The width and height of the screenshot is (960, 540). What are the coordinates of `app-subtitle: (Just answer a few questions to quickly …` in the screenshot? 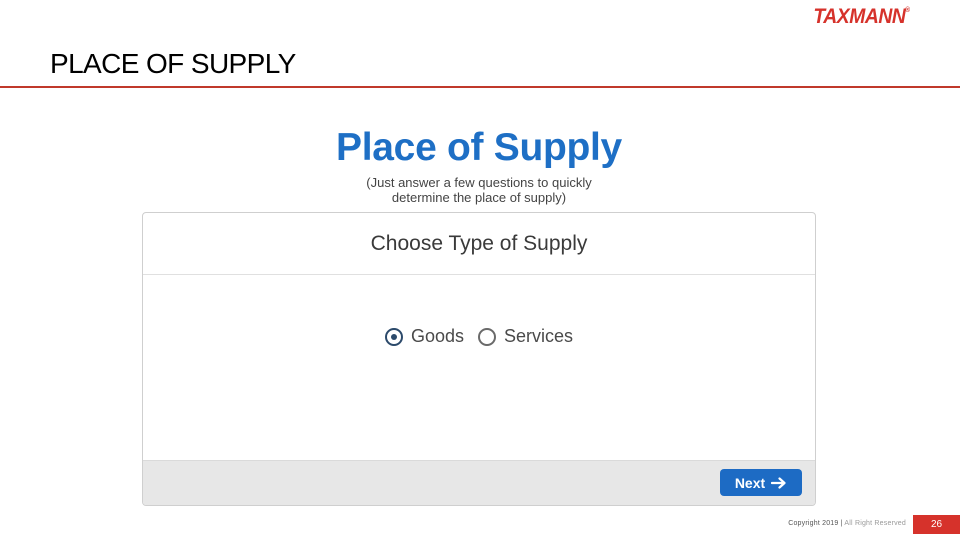 It's located at (479, 190).